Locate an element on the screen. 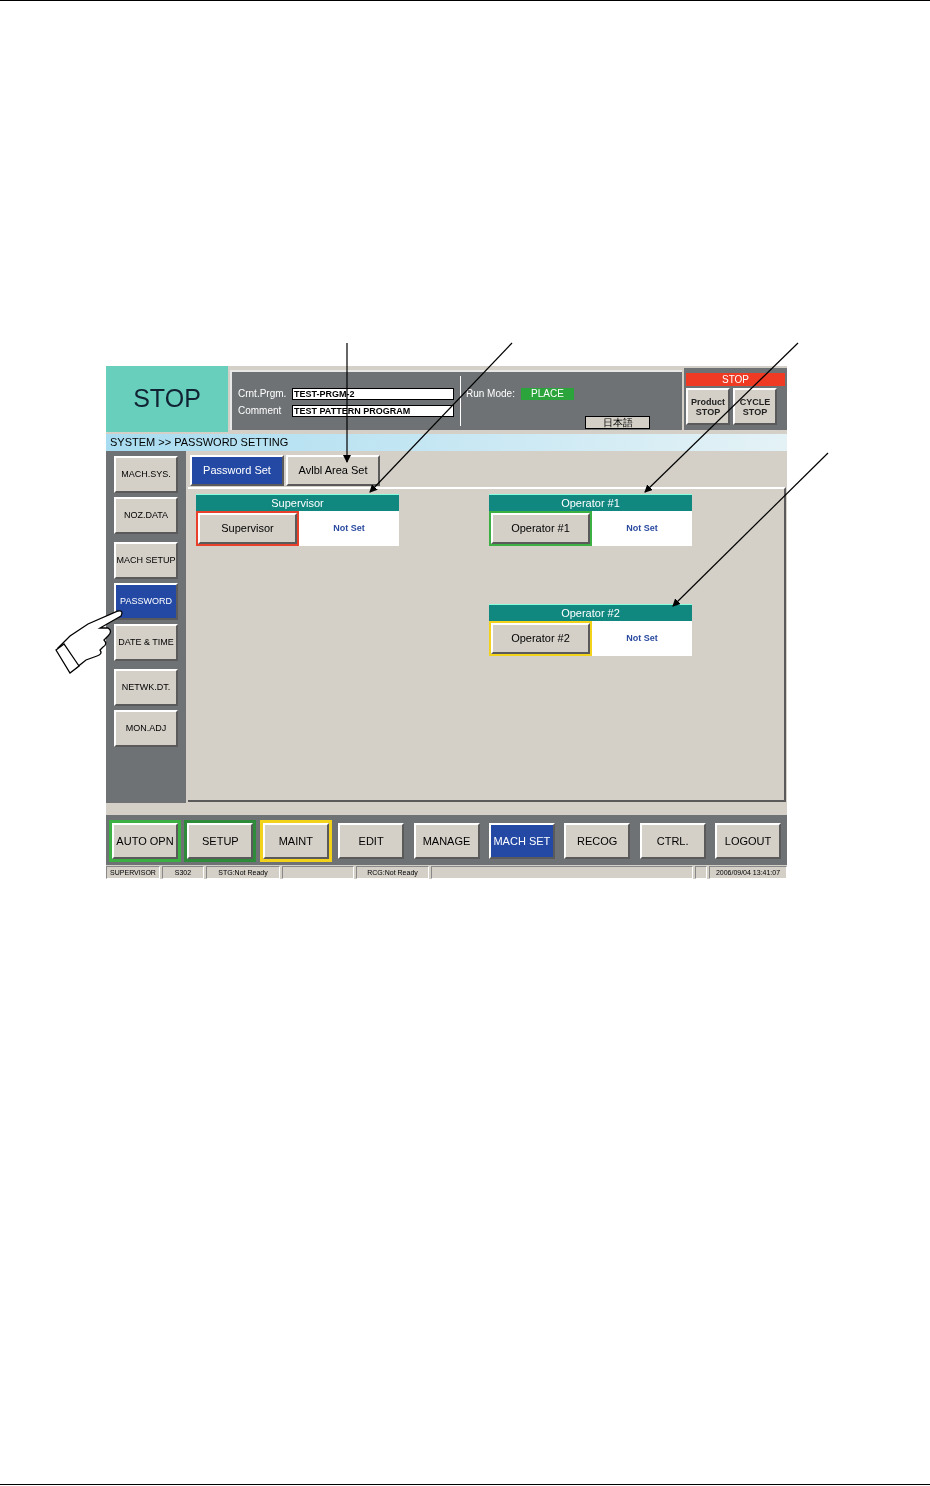  run-mode-label: Run Mode: is located at coordinates (490, 394).